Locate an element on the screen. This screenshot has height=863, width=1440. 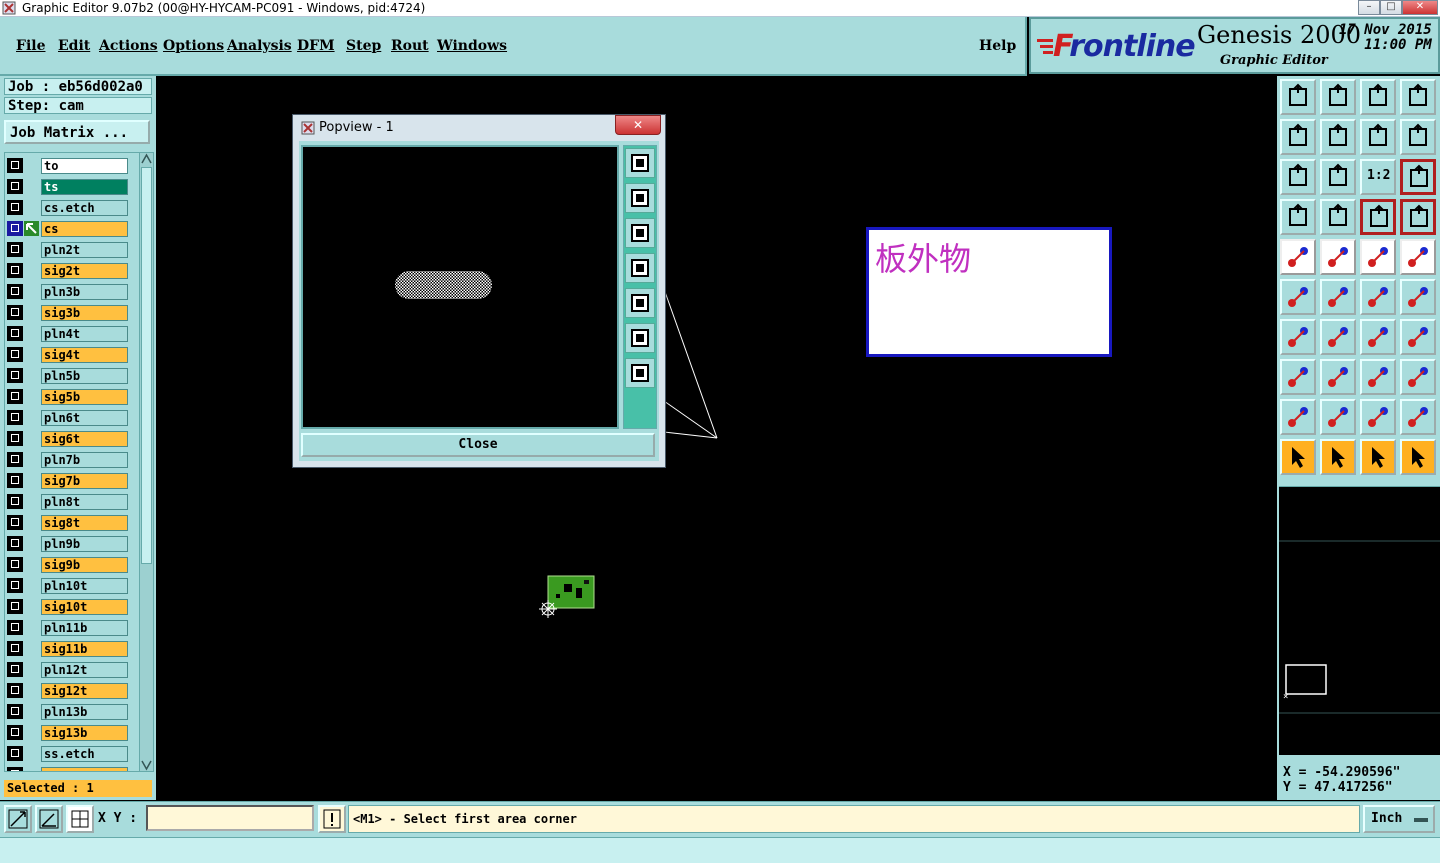
snap-mode-button is located at coordinates (18, 819).